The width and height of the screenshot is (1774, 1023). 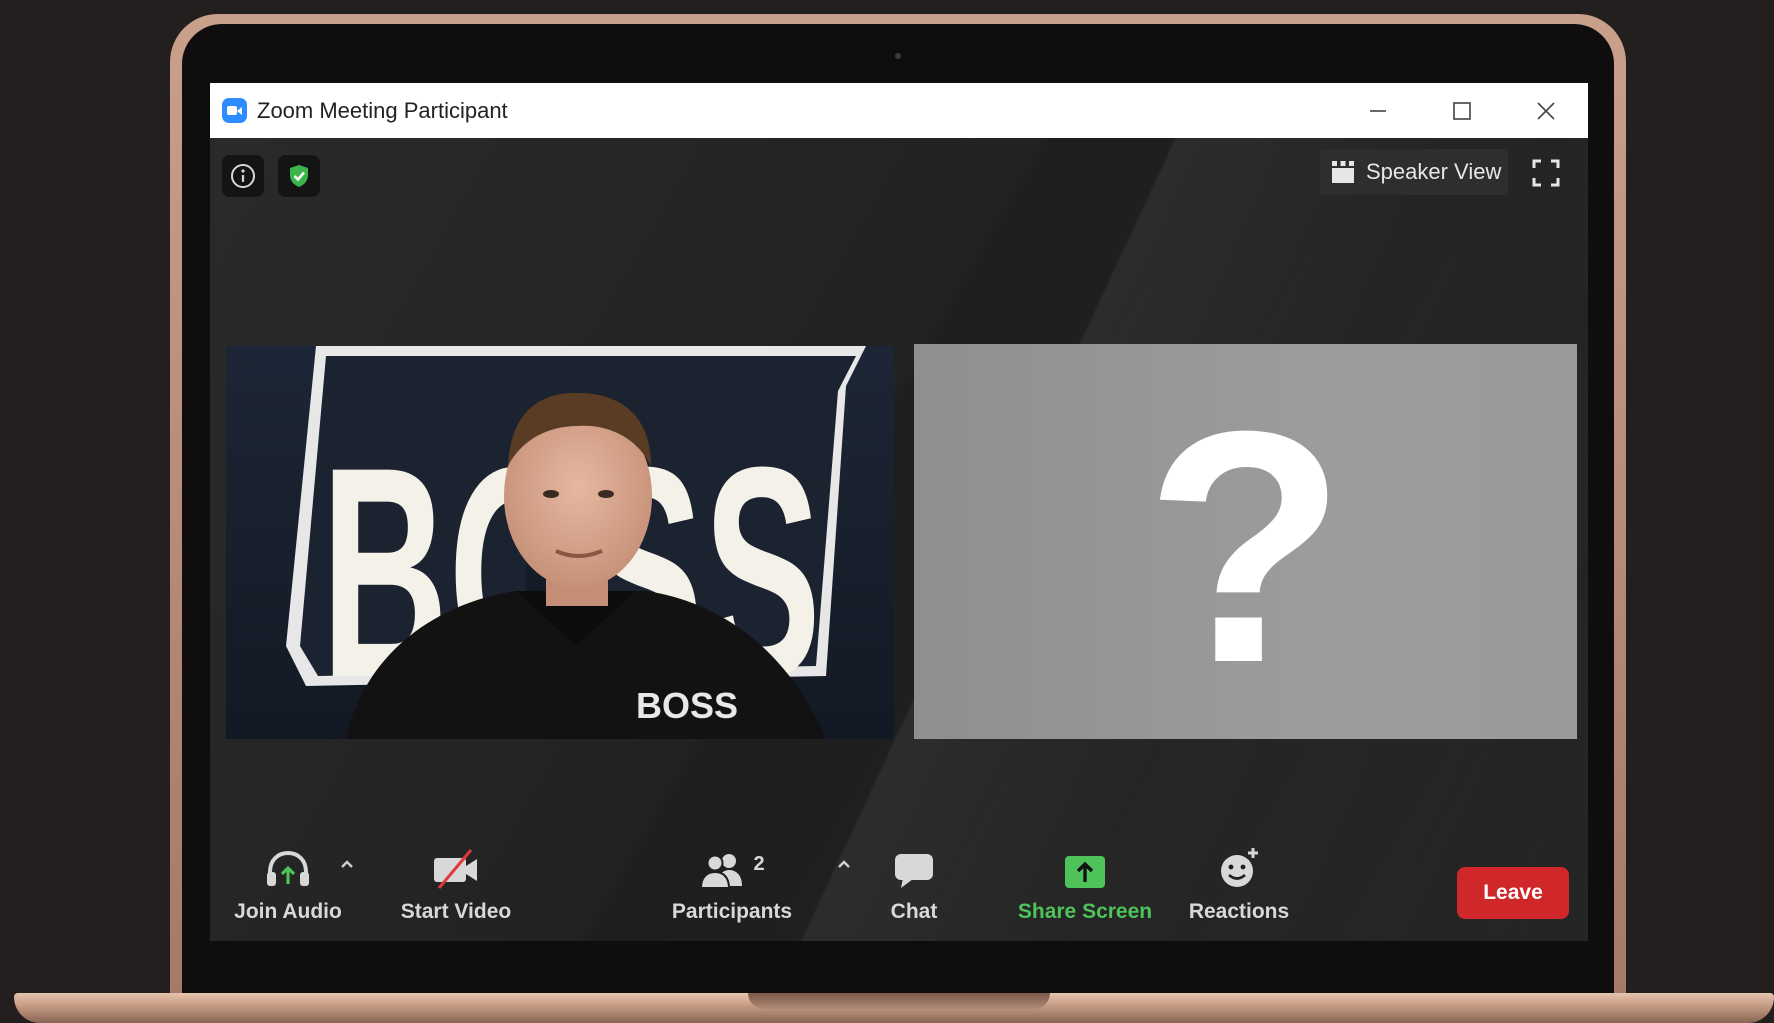 What do you see at coordinates (914, 911) in the screenshot?
I see `chat-label: Chat` at bounding box center [914, 911].